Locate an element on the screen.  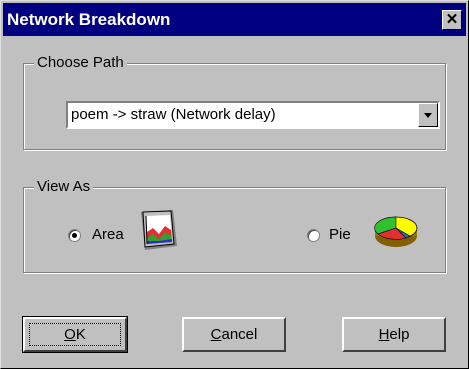
ok-button: OK is located at coordinates (75, 334).